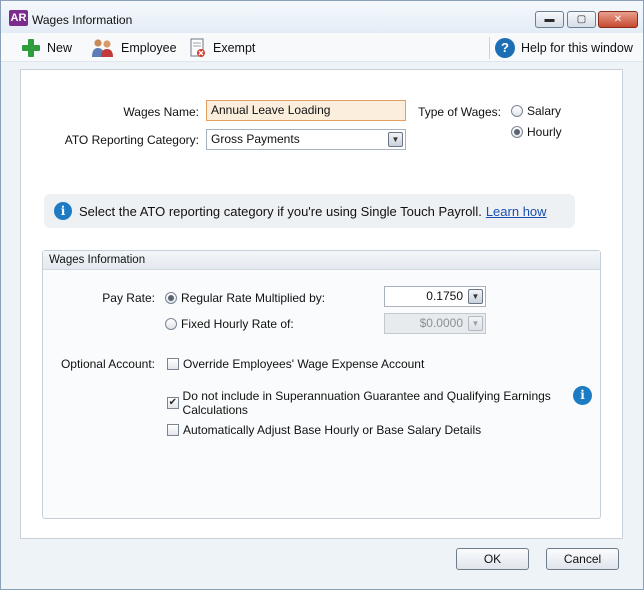 The height and width of the screenshot is (590, 644). I want to click on salary-radio-button, so click(517, 111).